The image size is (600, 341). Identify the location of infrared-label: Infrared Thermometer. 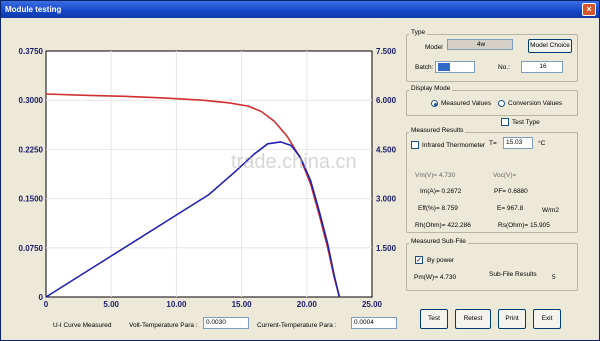
(454, 145).